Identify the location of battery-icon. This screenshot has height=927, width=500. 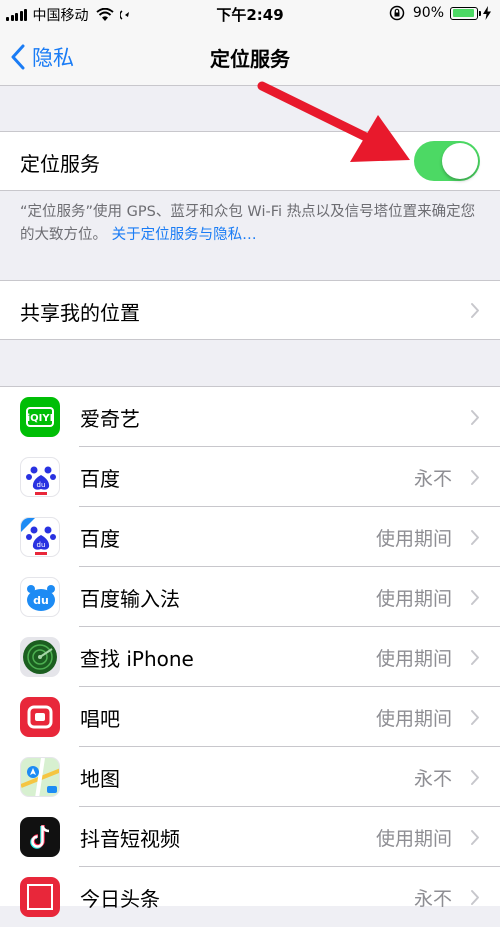
(465, 13).